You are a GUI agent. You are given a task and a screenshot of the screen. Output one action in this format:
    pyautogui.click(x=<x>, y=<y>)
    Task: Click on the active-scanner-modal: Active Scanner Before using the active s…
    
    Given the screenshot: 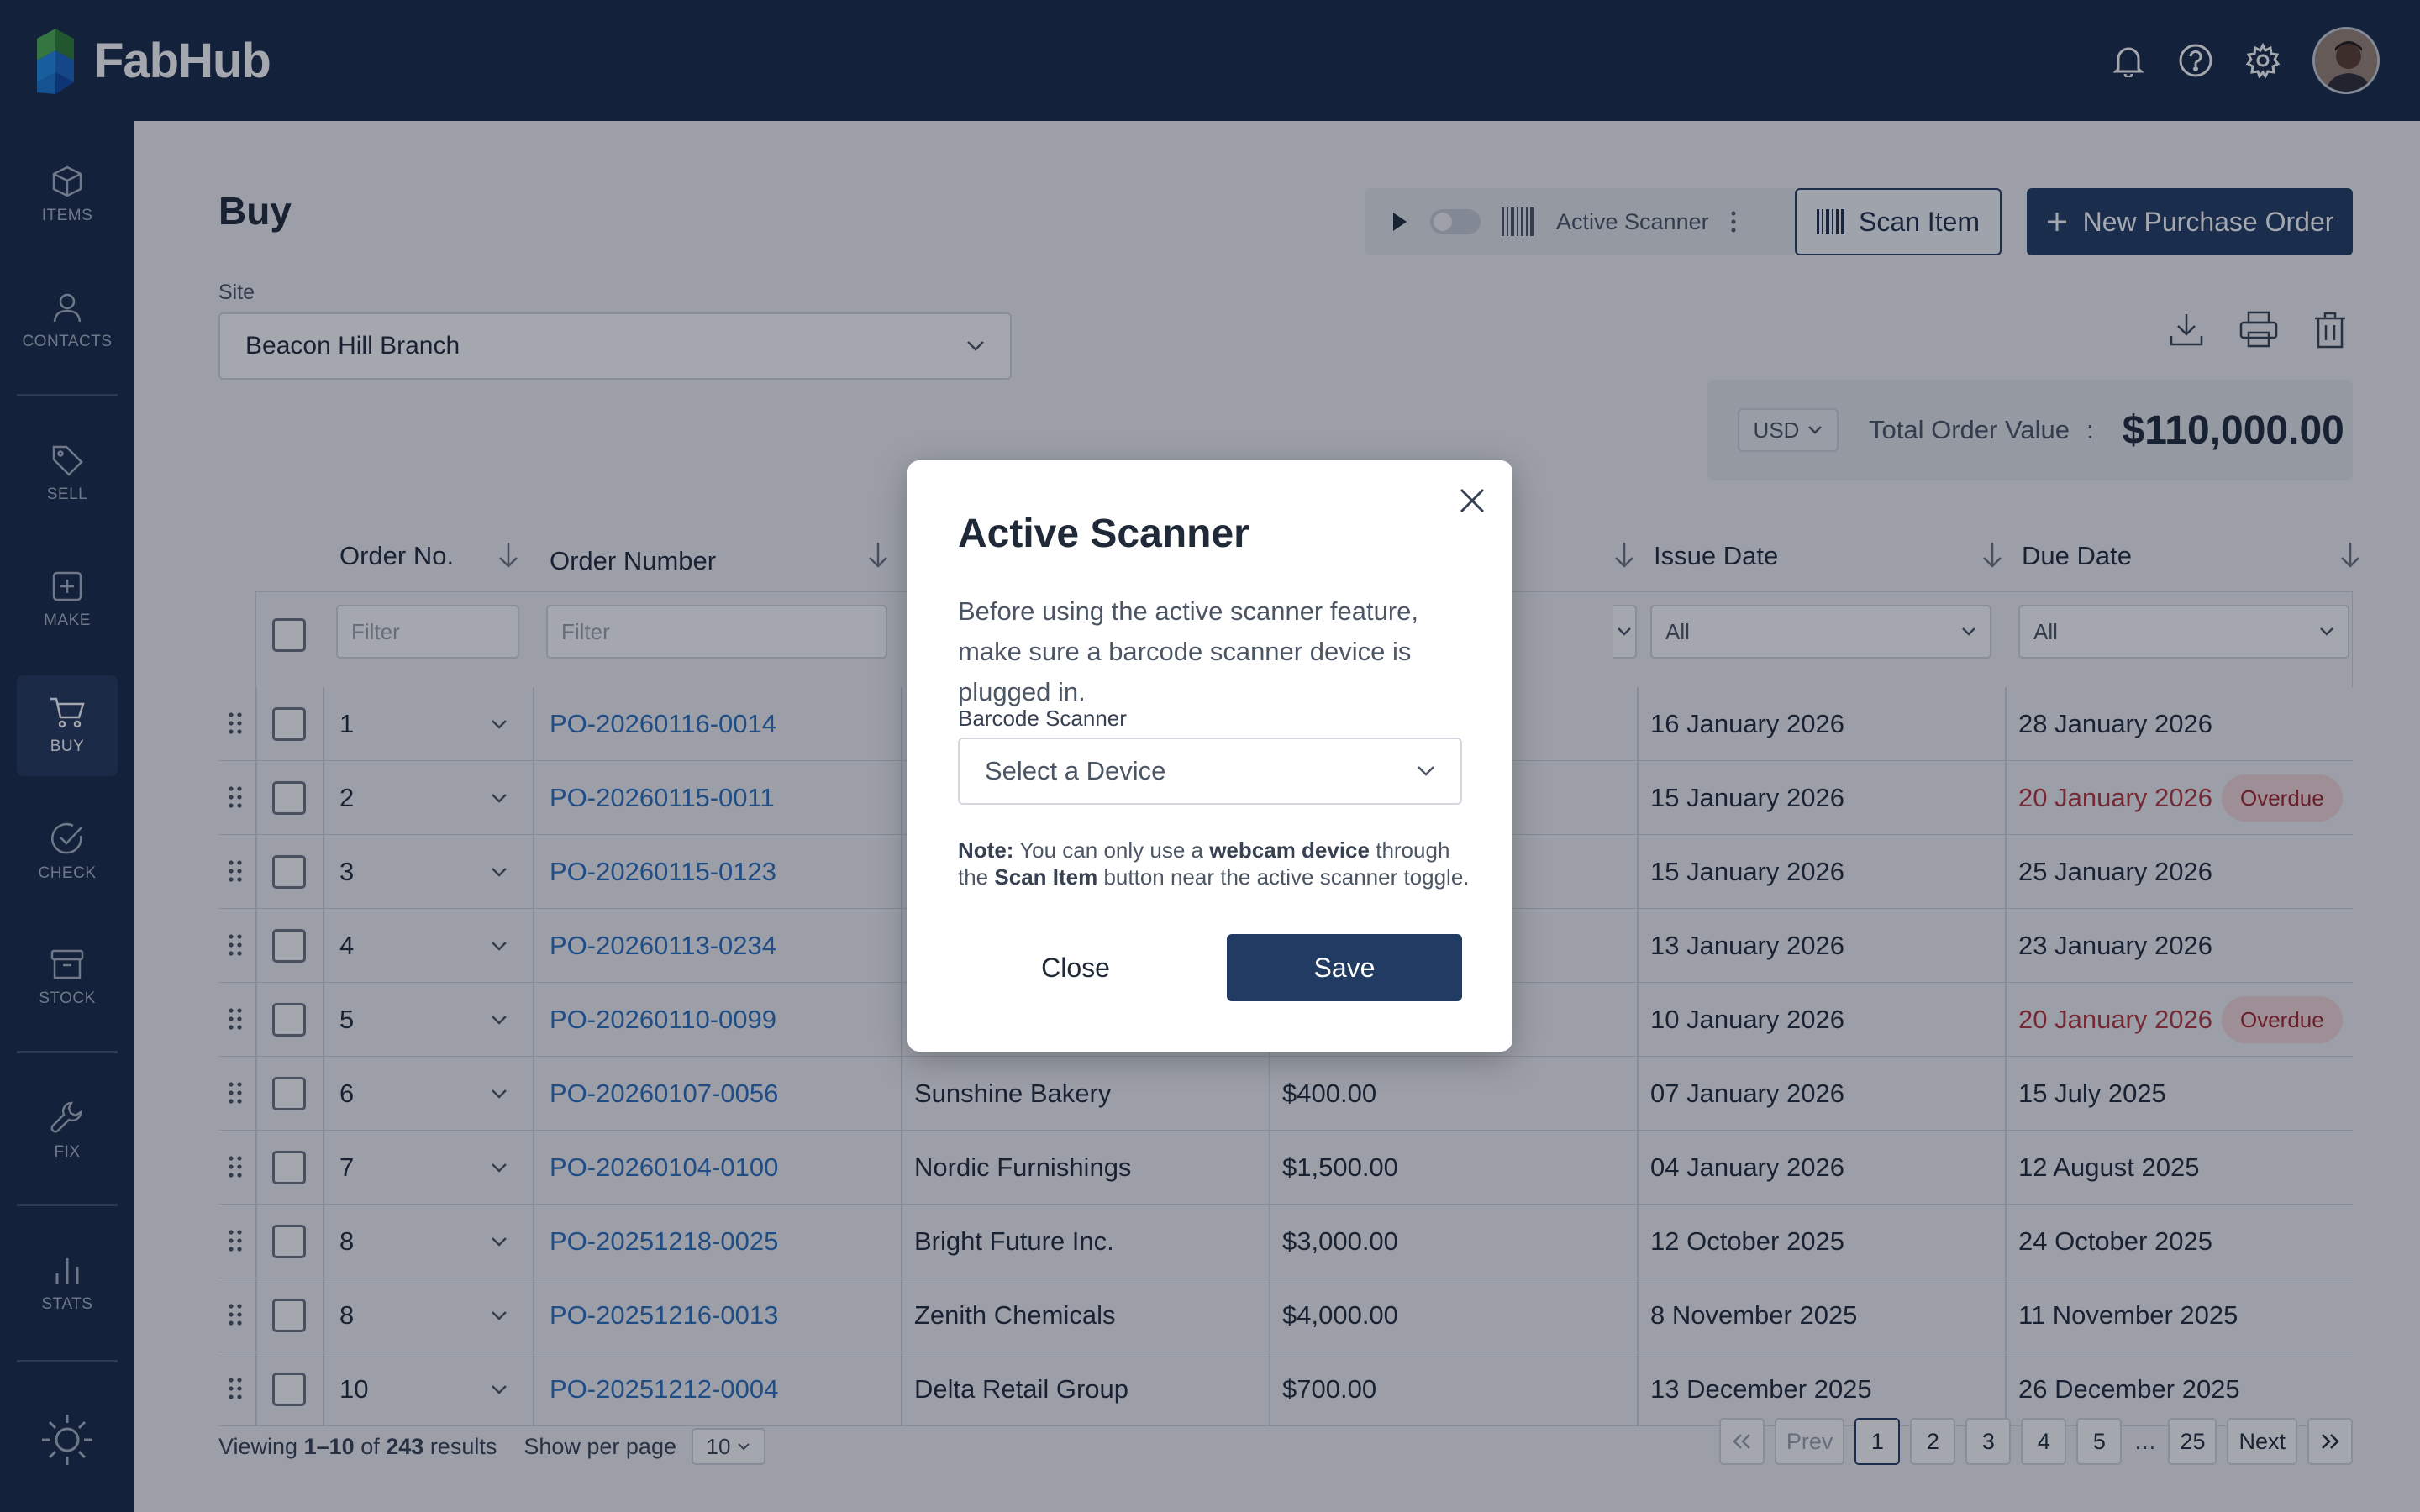 What is the action you would take?
    pyautogui.click(x=1210, y=756)
    